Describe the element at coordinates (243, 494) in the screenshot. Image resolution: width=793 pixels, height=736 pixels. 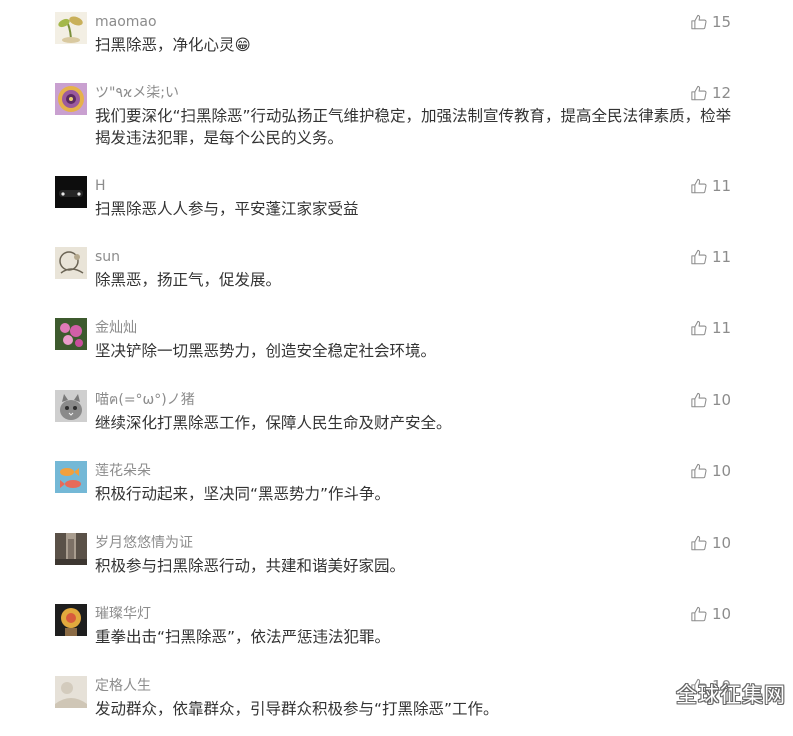
I see `comment-text: 积极行动起来，坚决同“黑恶势力”作斗争。` at that location.